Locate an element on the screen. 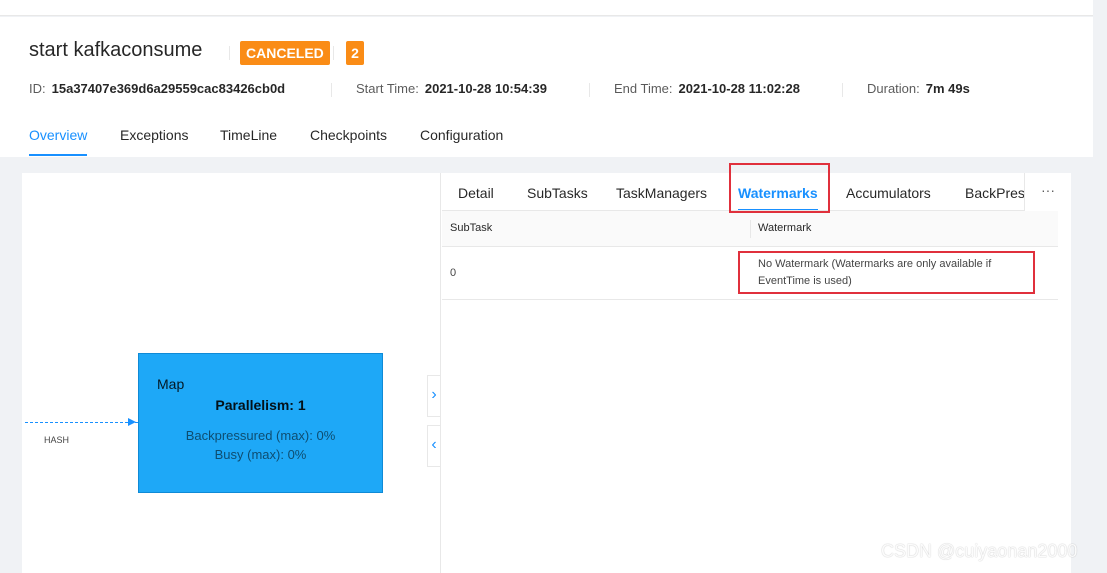 This screenshot has width=1107, height=573. tab-timeline: TimeLine is located at coordinates (248, 135).